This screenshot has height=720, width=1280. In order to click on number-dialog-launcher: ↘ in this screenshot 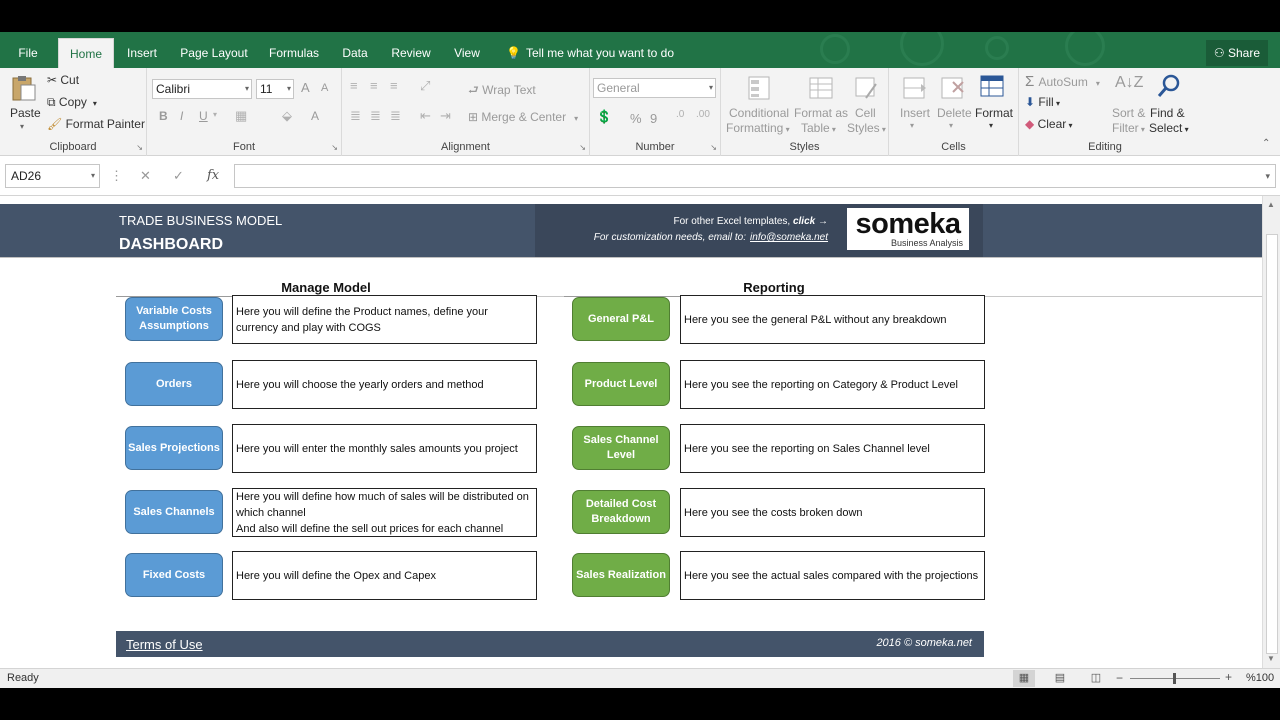, I will do `click(713, 147)`.